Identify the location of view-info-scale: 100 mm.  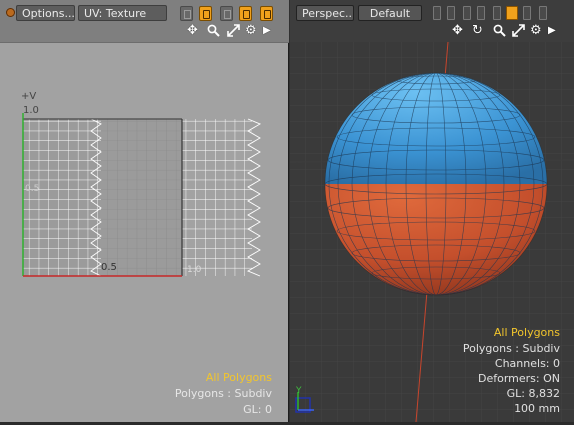
(537, 408).